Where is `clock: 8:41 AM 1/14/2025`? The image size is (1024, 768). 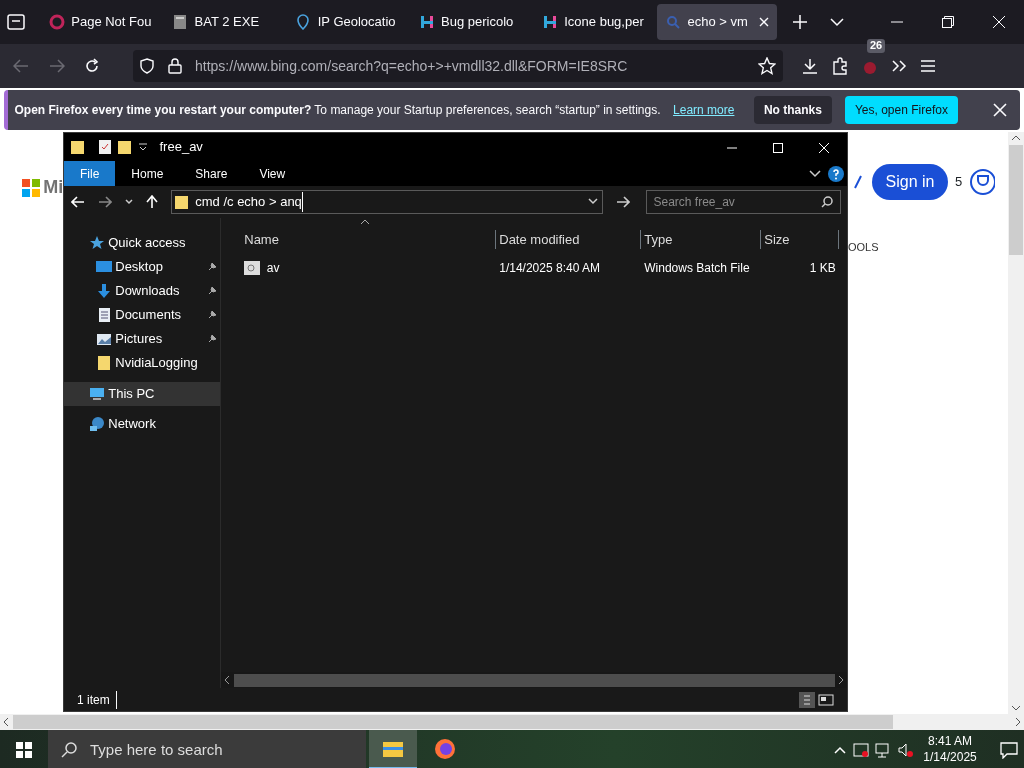 clock: 8:41 AM 1/14/2025 is located at coordinates (950, 750).